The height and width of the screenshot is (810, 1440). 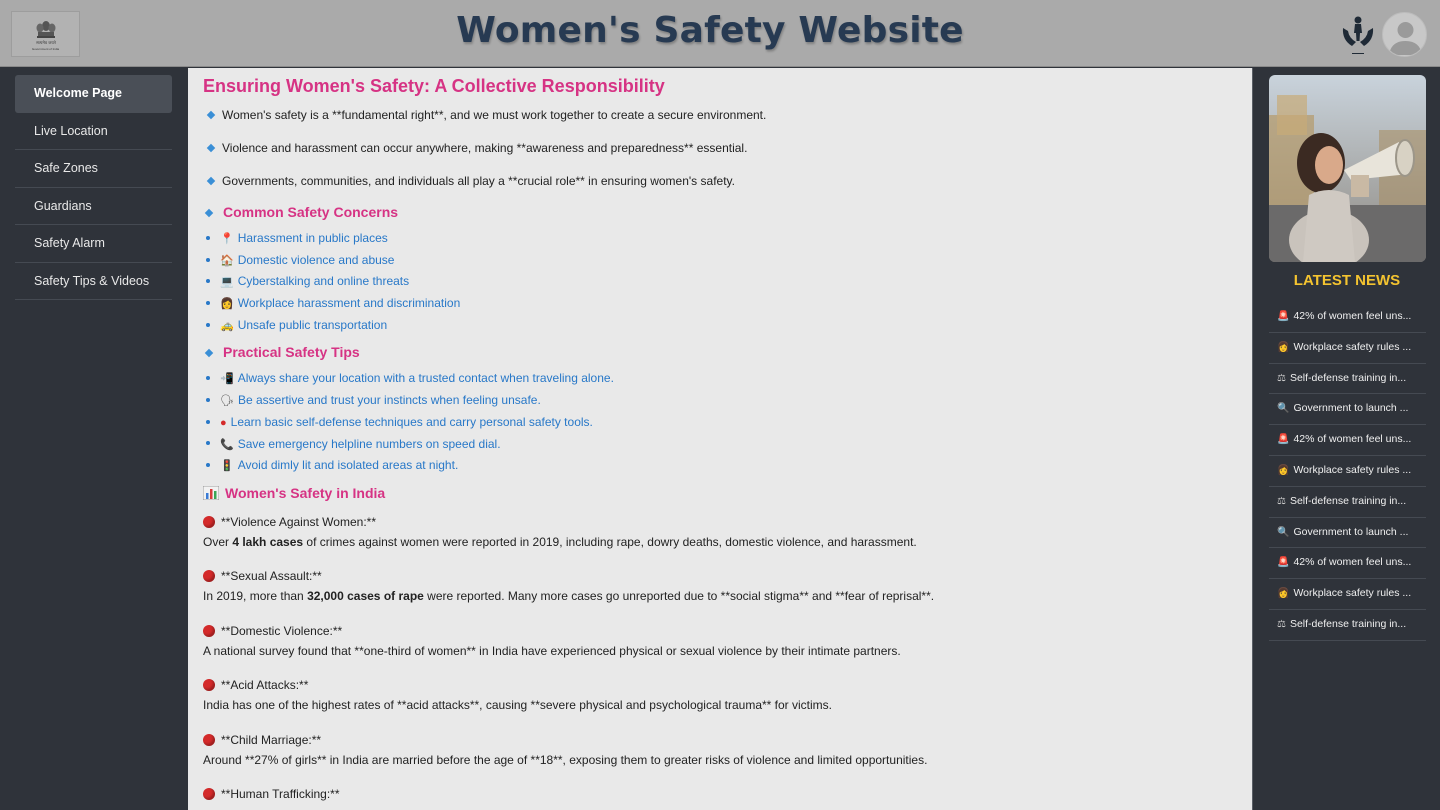 I want to click on list-item: 💻 Cyberstalking and online threats, so click(x=728, y=282).